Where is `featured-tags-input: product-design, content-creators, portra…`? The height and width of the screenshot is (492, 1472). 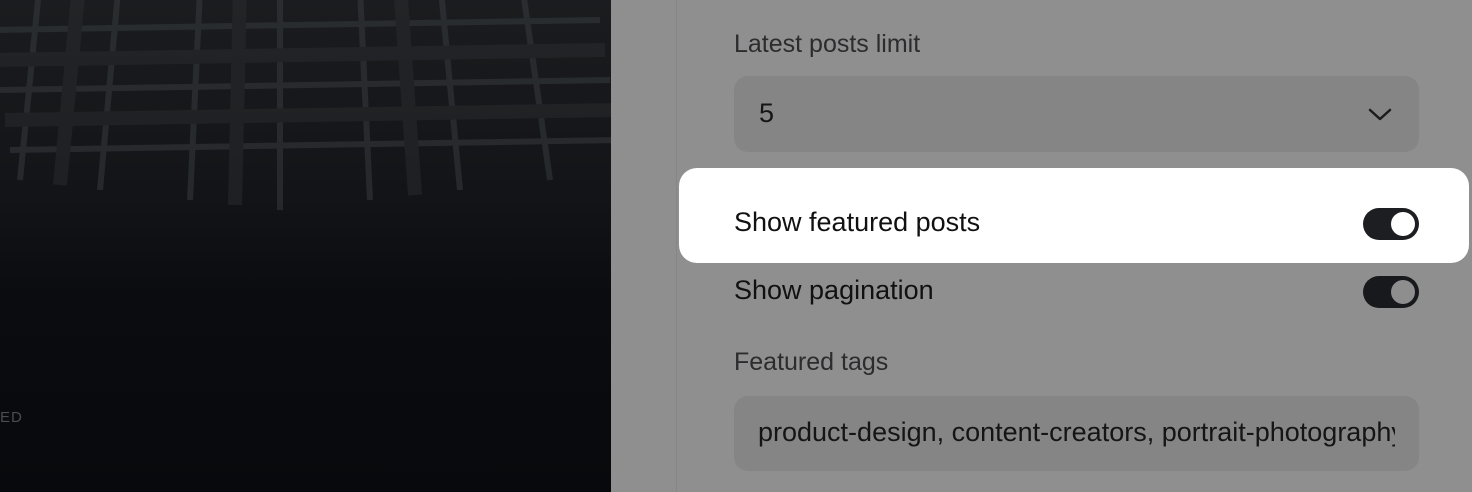
featured-tags-input: product-design, content-creators, portra… is located at coordinates (1076, 433).